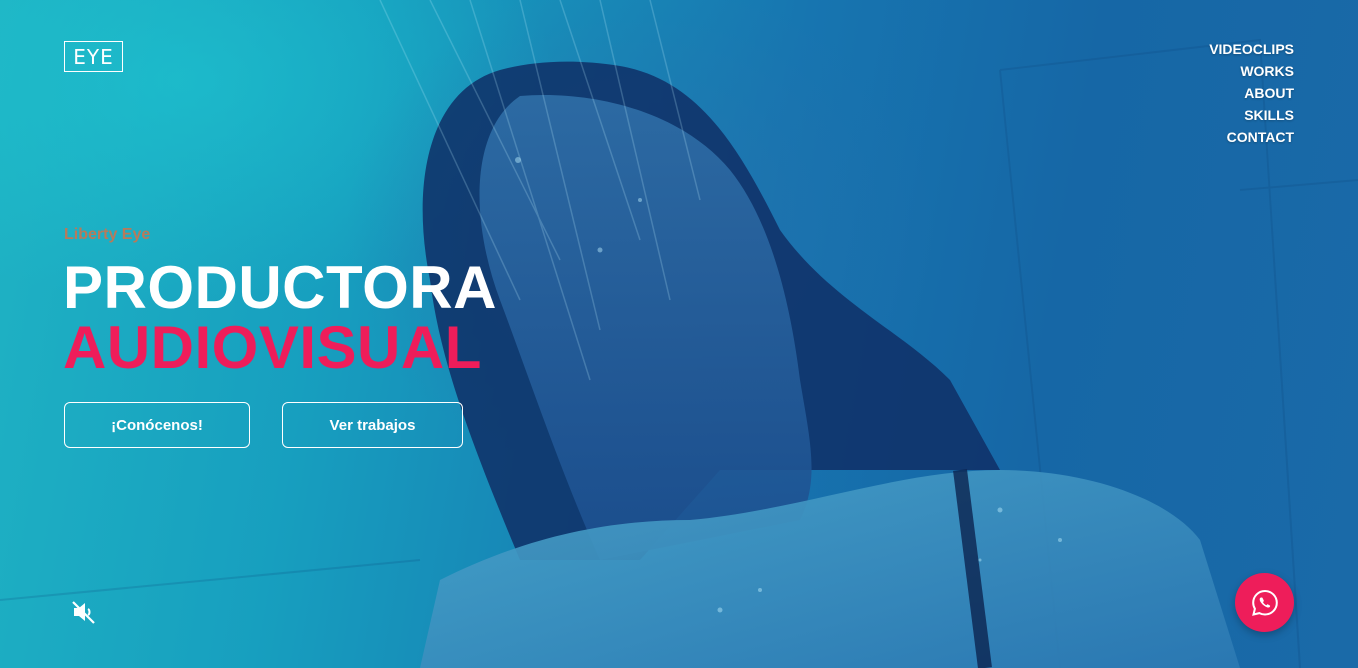 This screenshot has height=668, width=1358. I want to click on site-logo: EYE, so click(93, 56).